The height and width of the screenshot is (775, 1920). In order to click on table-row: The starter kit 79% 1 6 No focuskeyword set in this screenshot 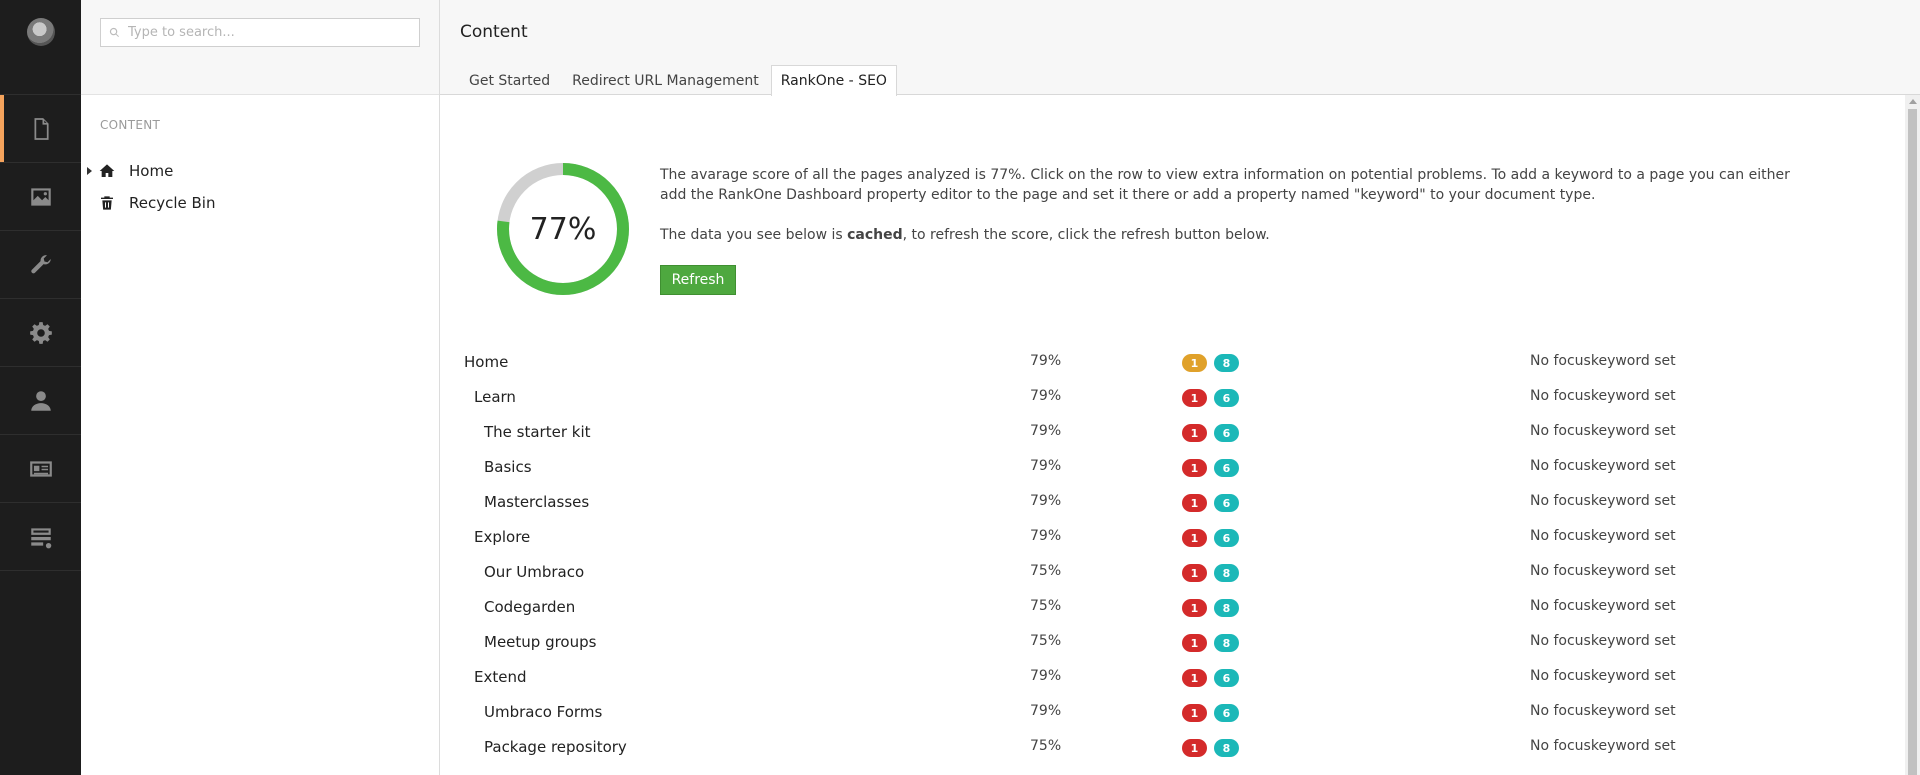, I will do `click(1170, 432)`.